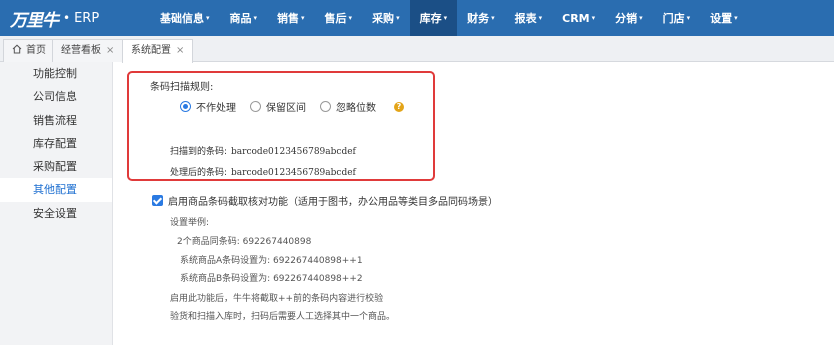  I want to click on scanned-barcode-label: 扫描到的条码:, so click(199, 152).